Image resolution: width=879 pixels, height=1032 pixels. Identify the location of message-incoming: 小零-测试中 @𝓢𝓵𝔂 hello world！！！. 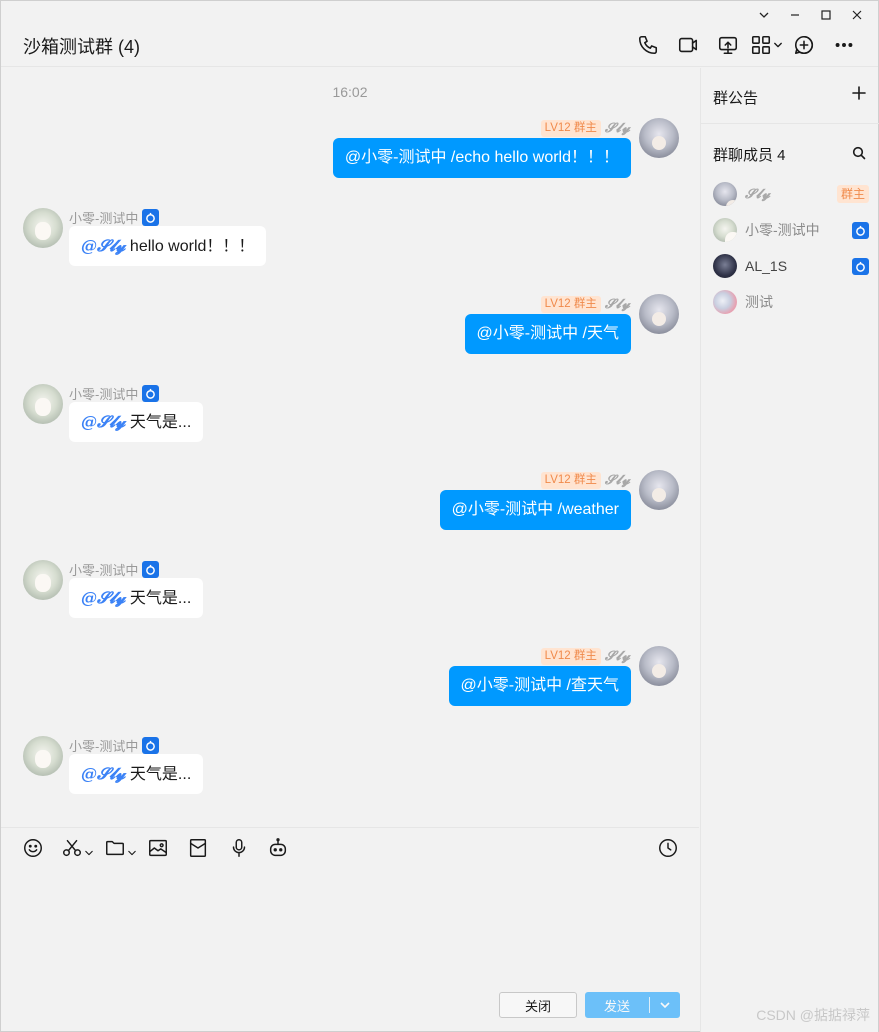
(350, 243).